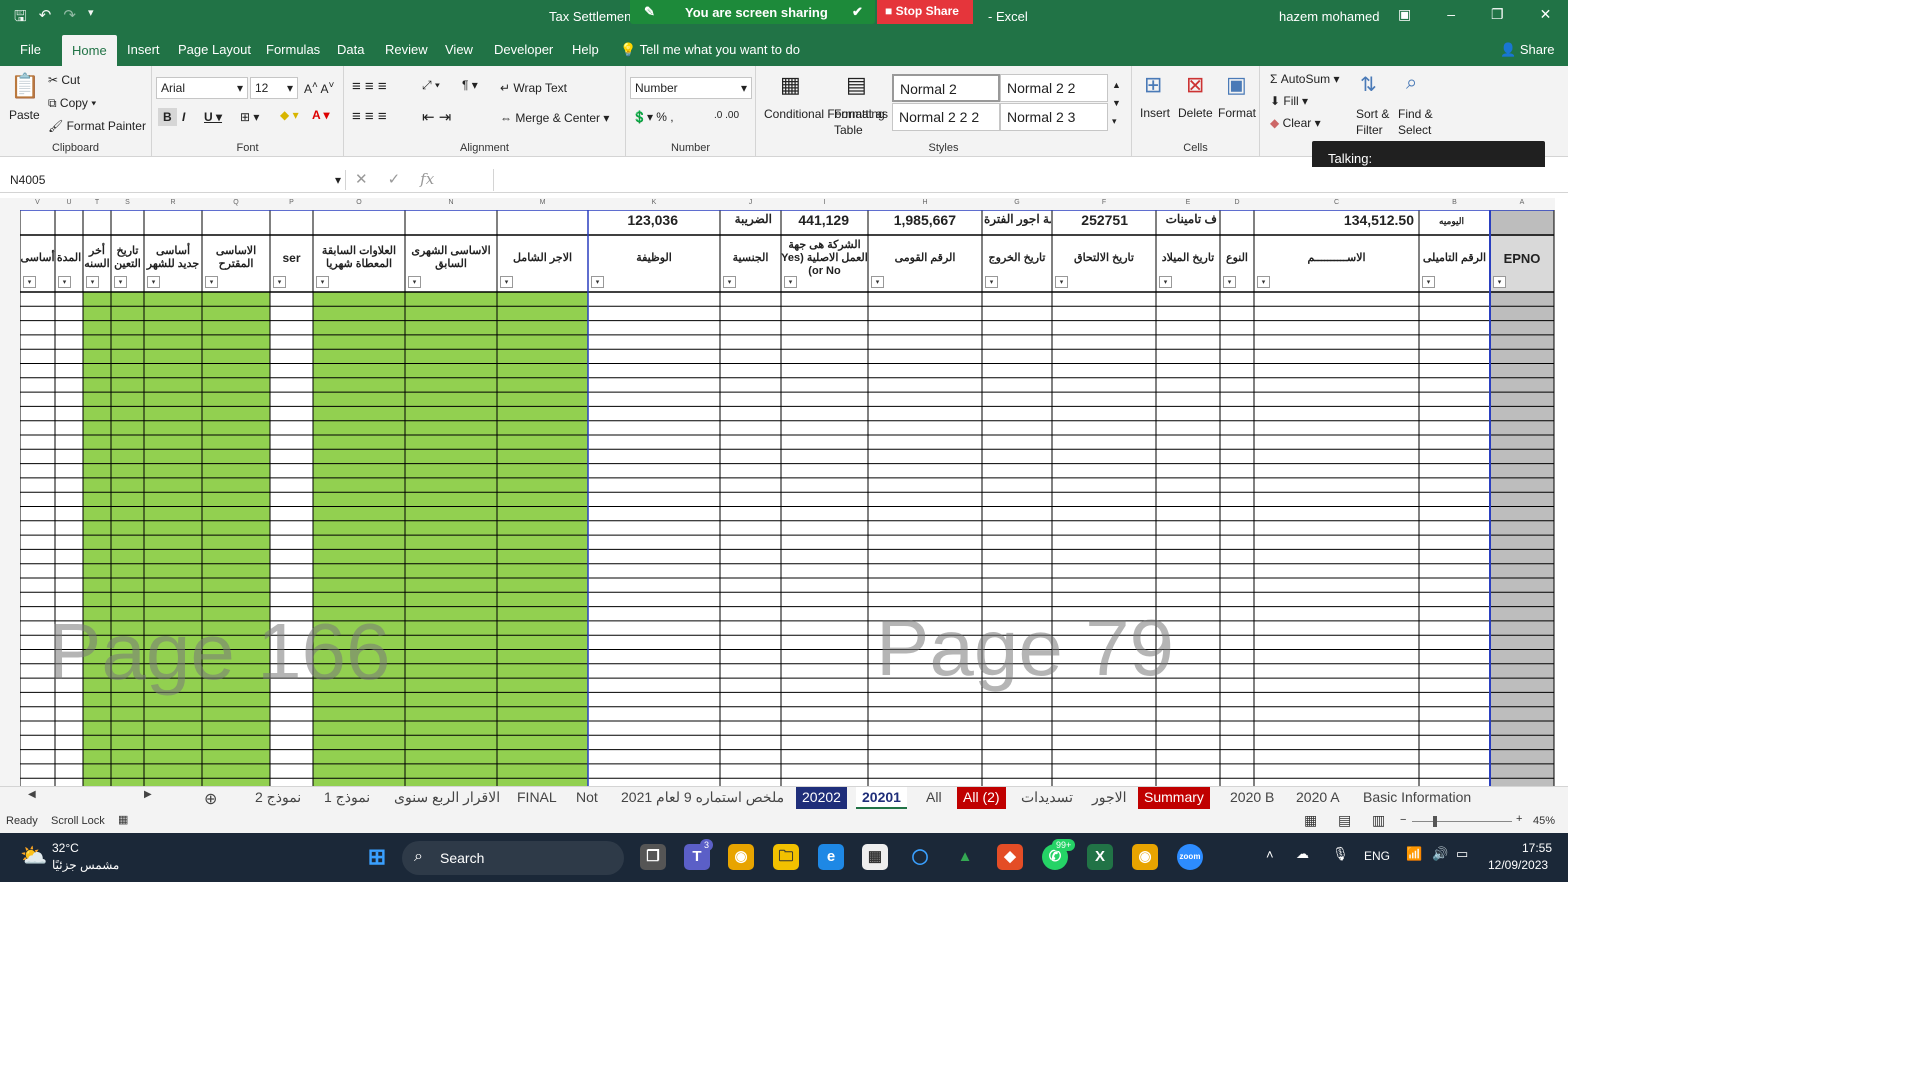 This screenshot has width=1920, height=1080. What do you see at coordinates (1302, 854) in the screenshot?
I see `network-drive-icon: ☁` at bounding box center [1302, 854].